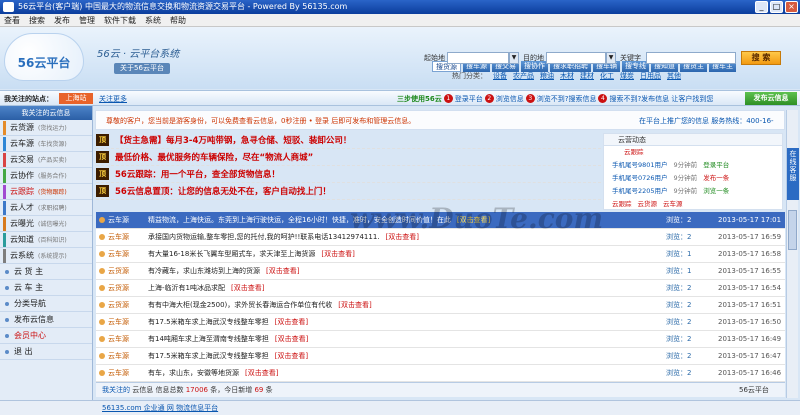 The height and width of the screenshot is (415, 800). Describe the element at coordinates (478, 58) in the screenshot. I see `from-input` at that location.